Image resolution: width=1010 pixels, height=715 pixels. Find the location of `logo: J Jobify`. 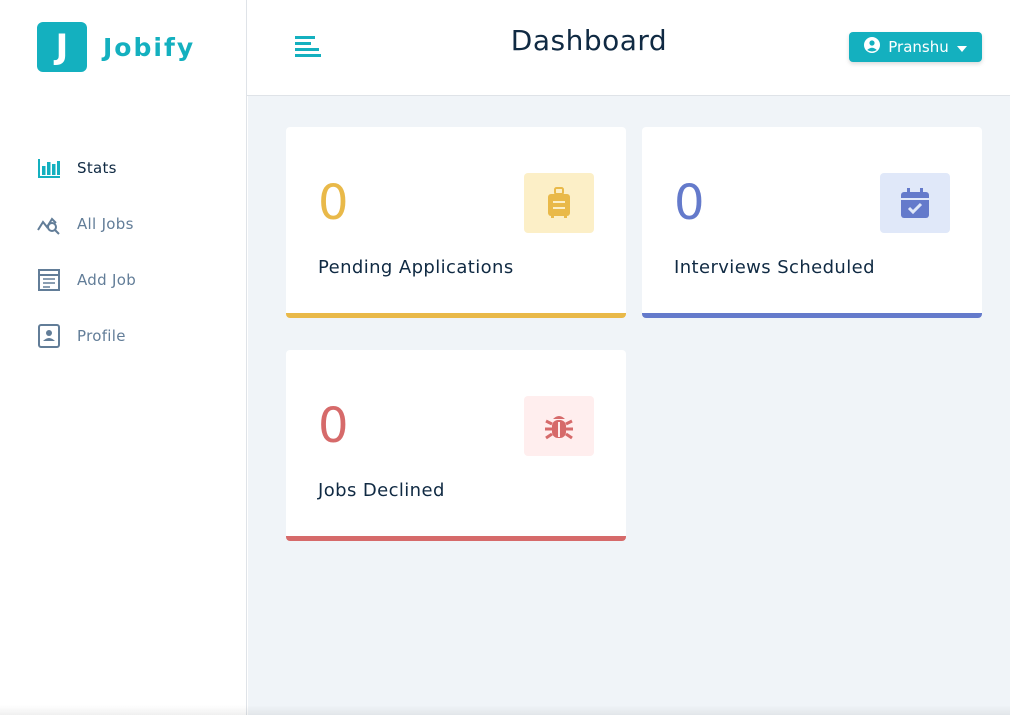

logo: J Jobify is located at coordinates (116, 47).